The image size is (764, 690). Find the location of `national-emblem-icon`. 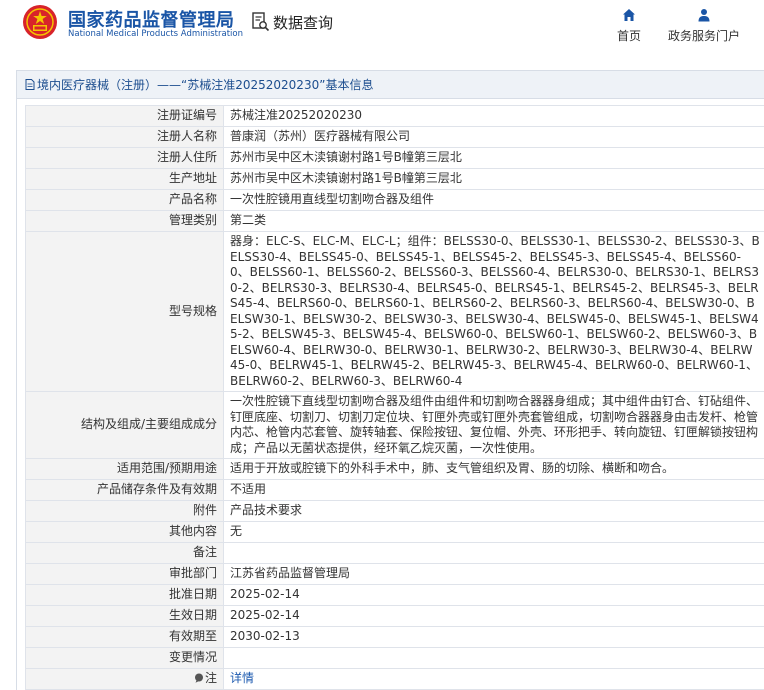

national-emblem-icon is located at coordinates (40, 22).